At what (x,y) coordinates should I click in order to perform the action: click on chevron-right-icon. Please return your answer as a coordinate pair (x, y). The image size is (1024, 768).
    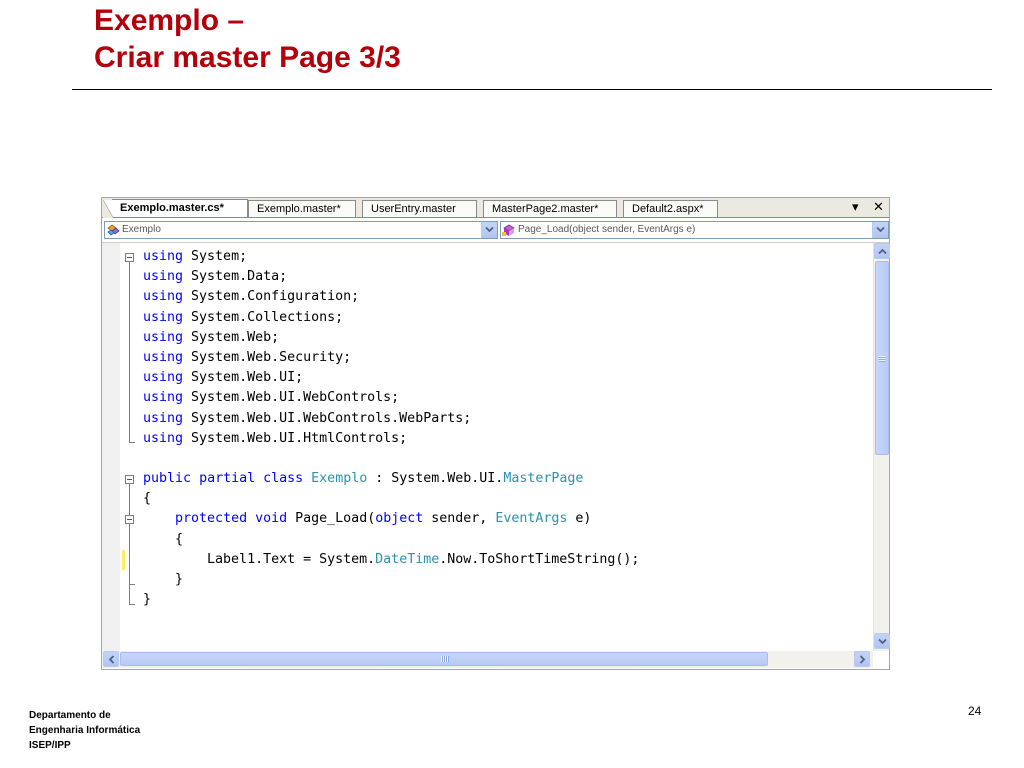
    Looking at the image, I should click on (862, 659).